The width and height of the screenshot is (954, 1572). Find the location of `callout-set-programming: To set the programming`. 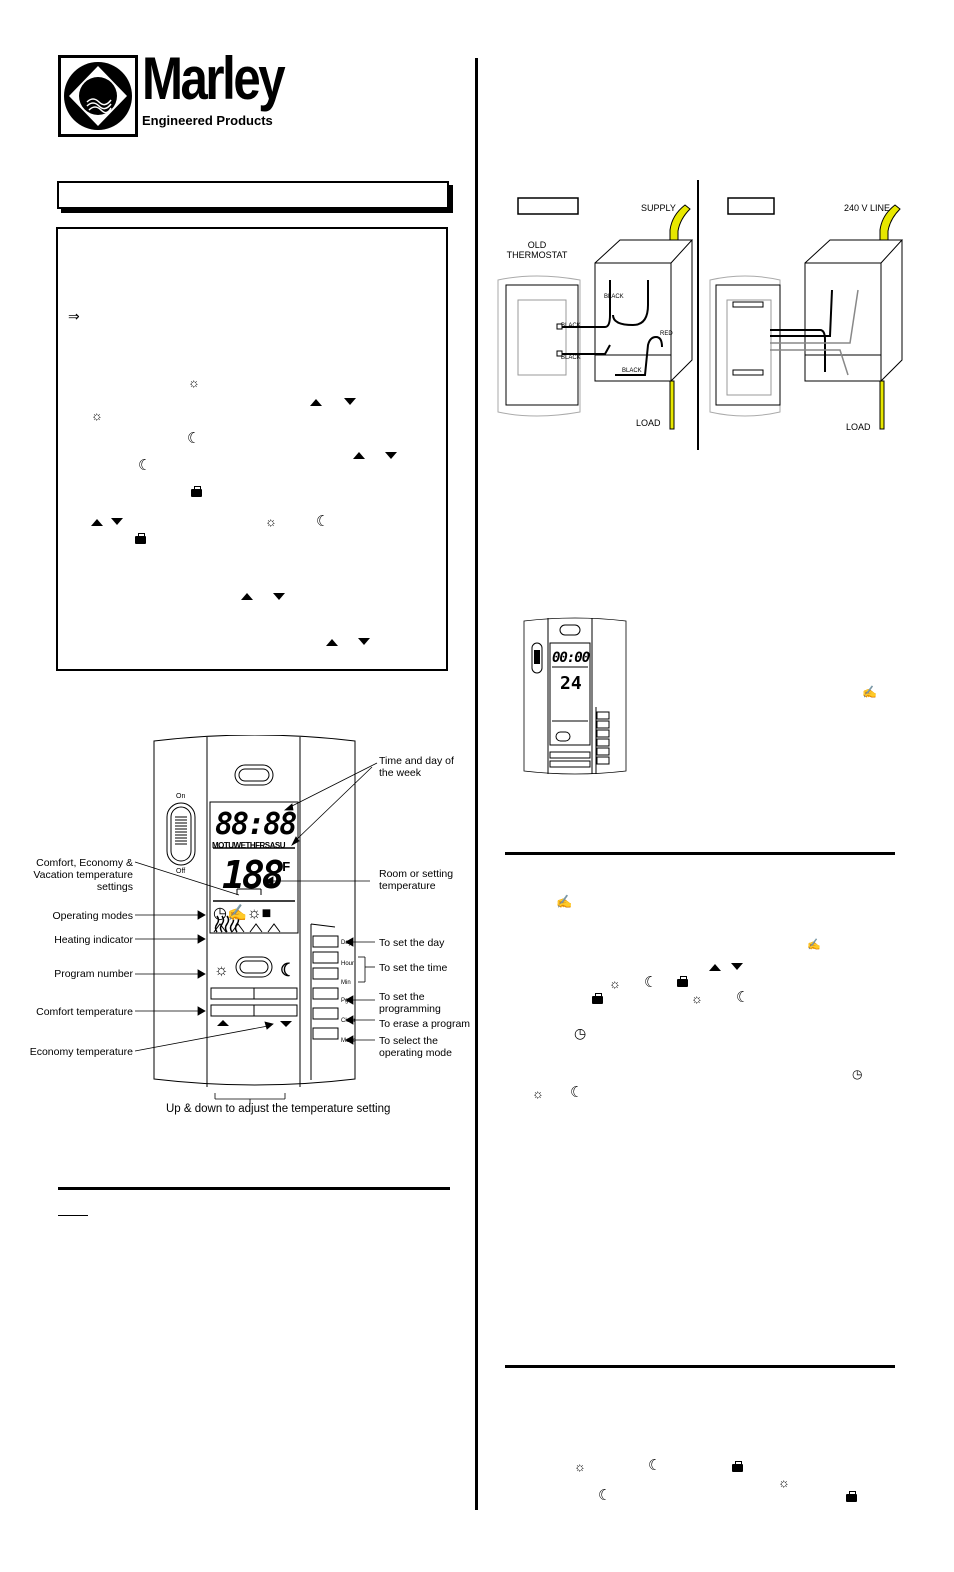

callout-set-programming: To set the programming is located at coordinates (410, 1003).